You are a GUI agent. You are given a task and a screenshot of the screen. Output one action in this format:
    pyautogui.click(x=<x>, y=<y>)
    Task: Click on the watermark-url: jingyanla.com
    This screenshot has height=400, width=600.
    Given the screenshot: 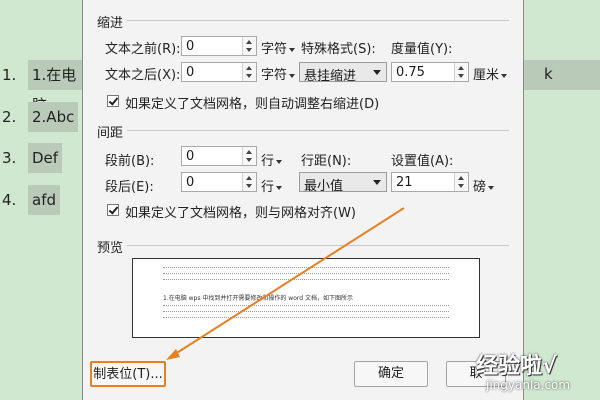 What is the action you would take?
    pyautogui.click(x=528, y=385)
    